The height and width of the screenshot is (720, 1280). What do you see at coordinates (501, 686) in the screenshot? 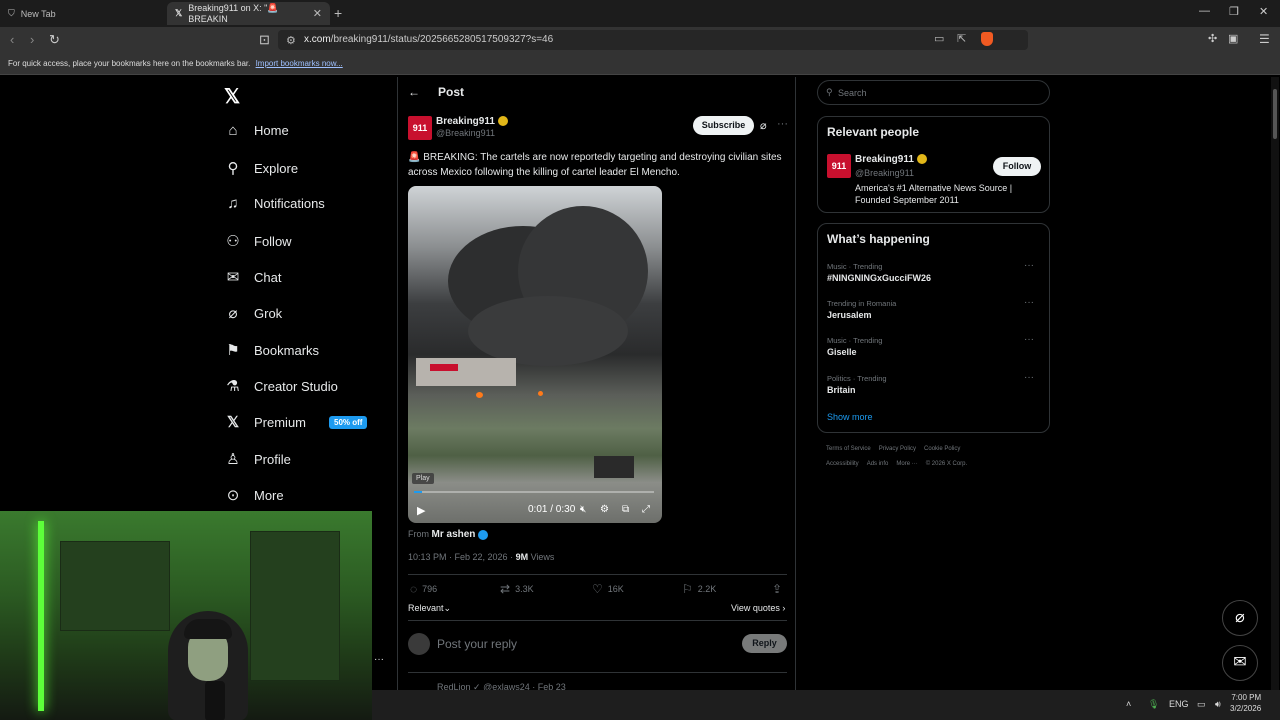
I see `next-reply-preview: RedLion ✓ @exlaws24 · Feb 23` at bounding box center [501, 686].